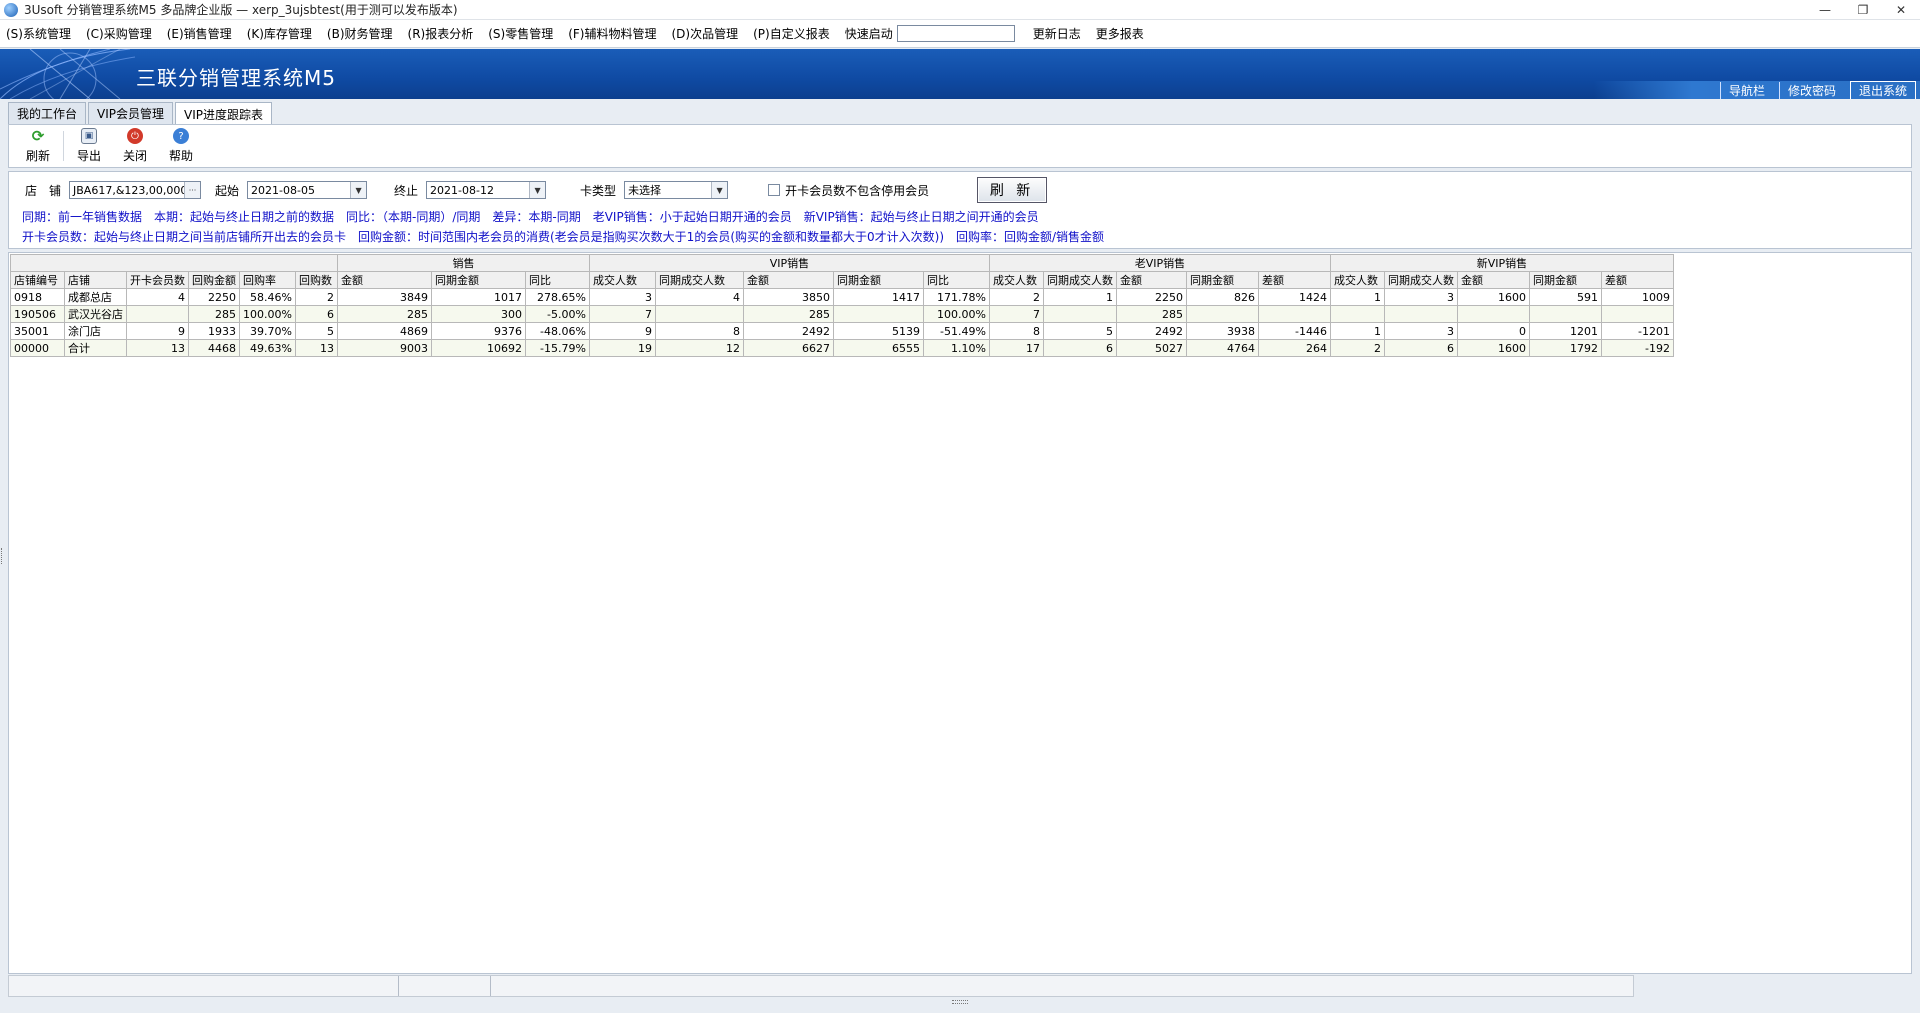 This screenshot has height=1013, width=1920. What do you see at coordinates (157, 280) in the screenshot?
I see `column-header: 开卡会员数` at bounding box center [157, 280].